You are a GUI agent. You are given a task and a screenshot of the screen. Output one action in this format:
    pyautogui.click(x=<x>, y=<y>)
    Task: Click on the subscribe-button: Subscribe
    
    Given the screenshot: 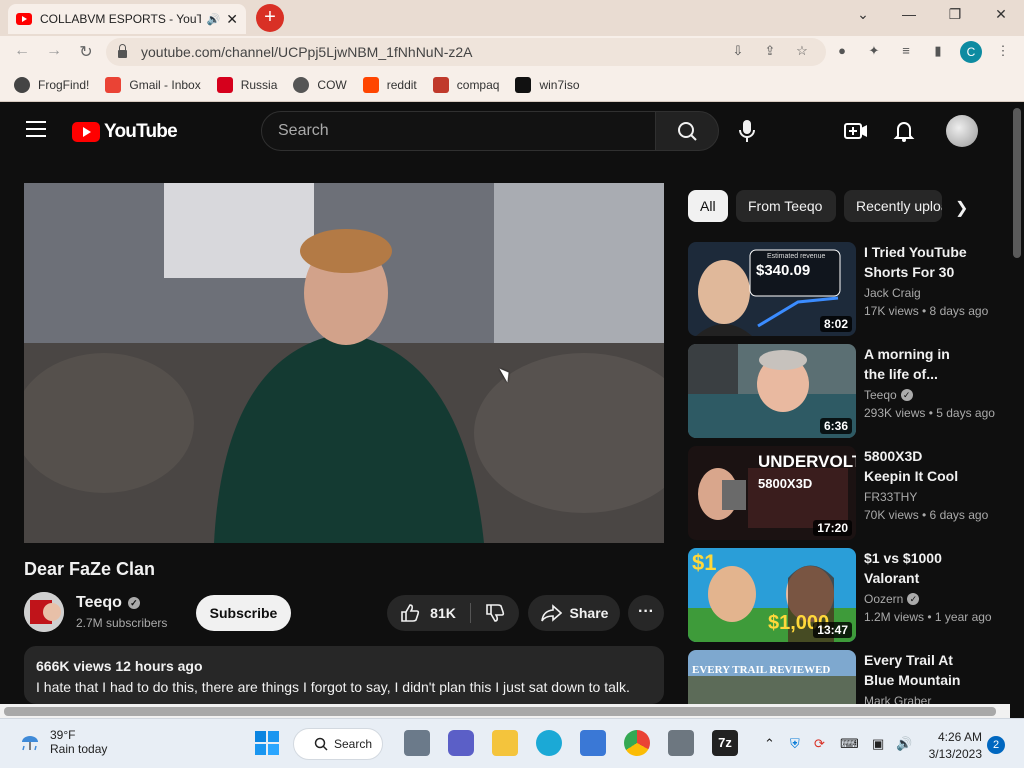 What is the action you would take?
    pyautogui.click(x=243, y=613)
    